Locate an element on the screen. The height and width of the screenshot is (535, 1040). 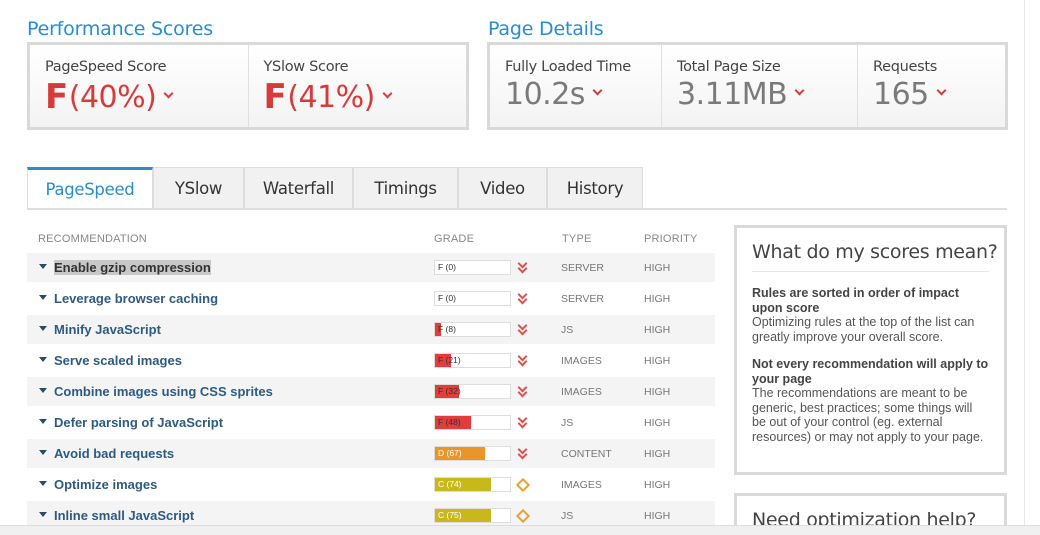
table-row: Serve scaled images F (21) IMAGES HIGH is located at coordinates (371, 360).